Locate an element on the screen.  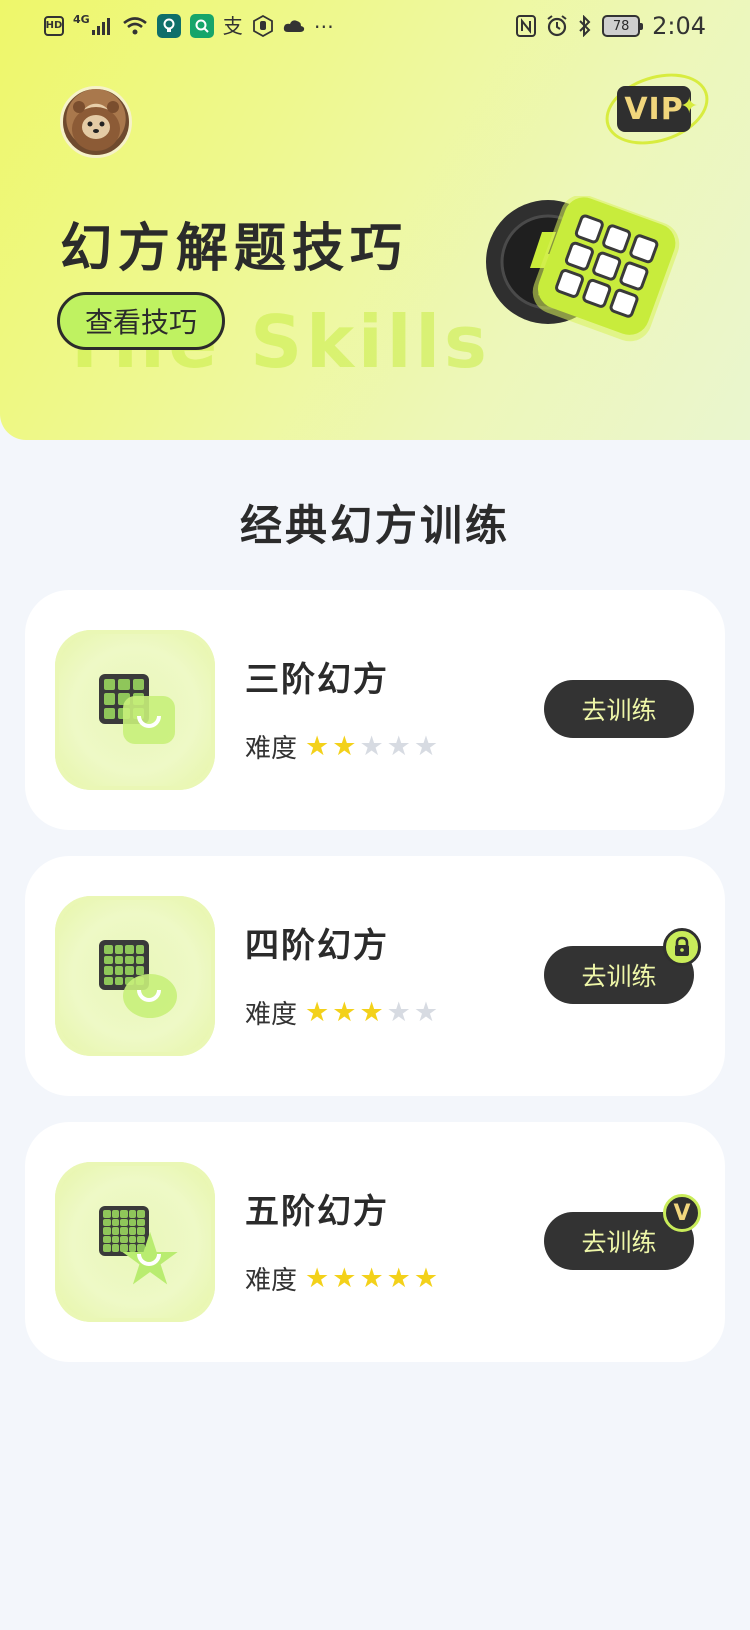
course-card-4: 四阶幻方 难度 ★ ★ ★ ★ ★ 去训练 is located at coordinates (375, 976).